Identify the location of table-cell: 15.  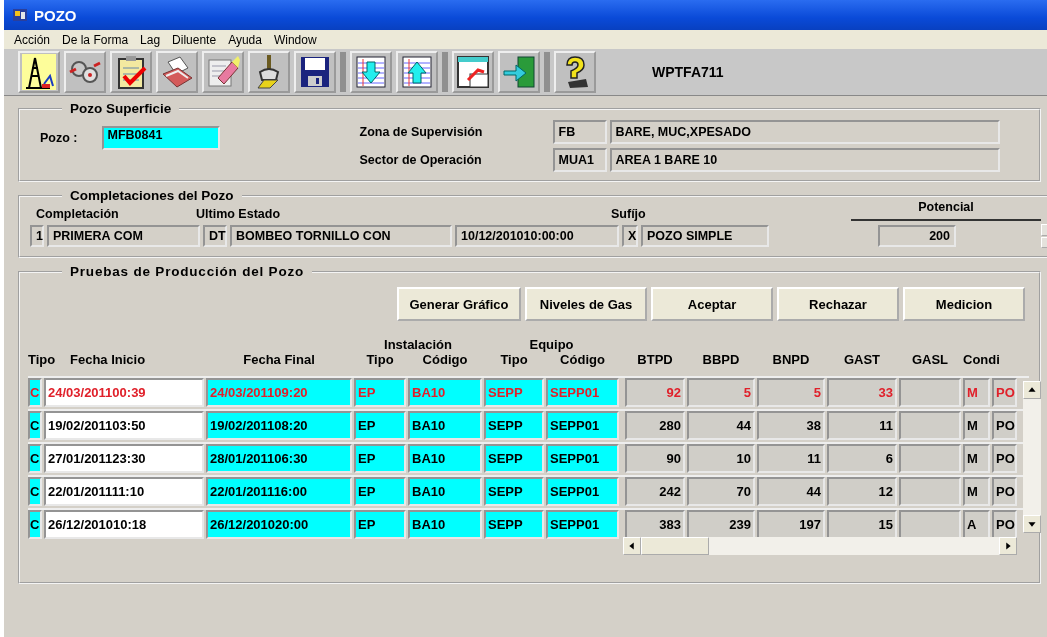
(862, 524).